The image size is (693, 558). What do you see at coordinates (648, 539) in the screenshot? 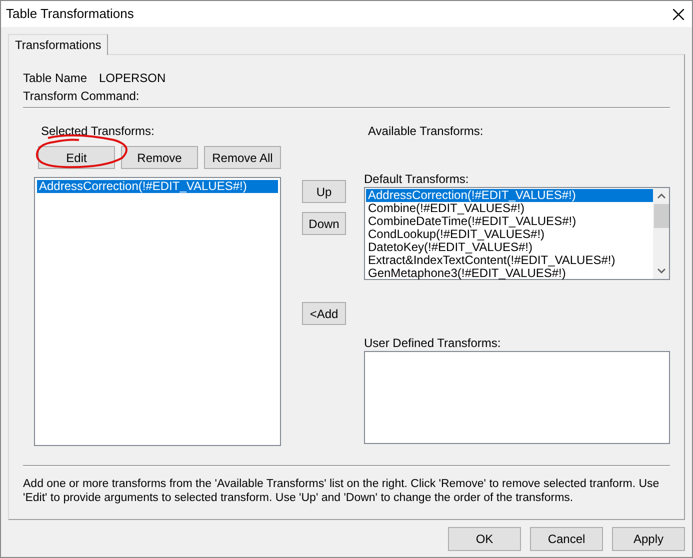
I see `dialog-button: Apply` at bounding box center [648, 539].